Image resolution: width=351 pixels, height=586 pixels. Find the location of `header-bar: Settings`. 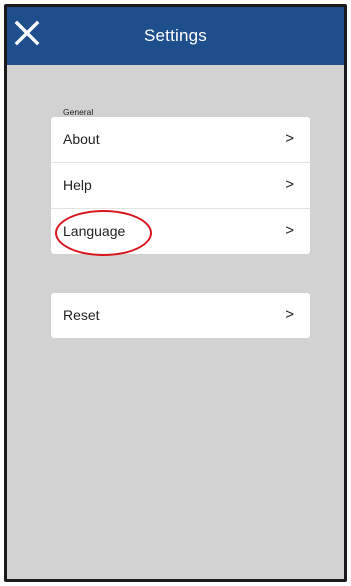

header-bar: Settings is located at coordinates (175, 36).